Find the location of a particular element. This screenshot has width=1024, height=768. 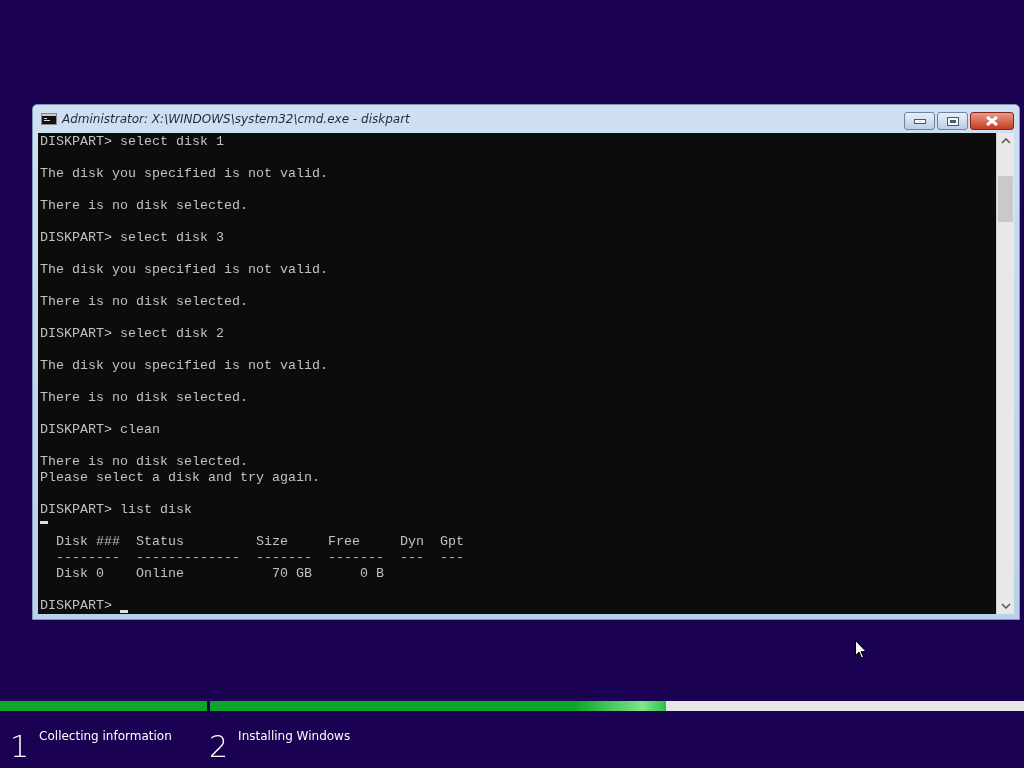

console-line: -------- ------------- ------- ------- --- --- is located at coordinates (259, 558).